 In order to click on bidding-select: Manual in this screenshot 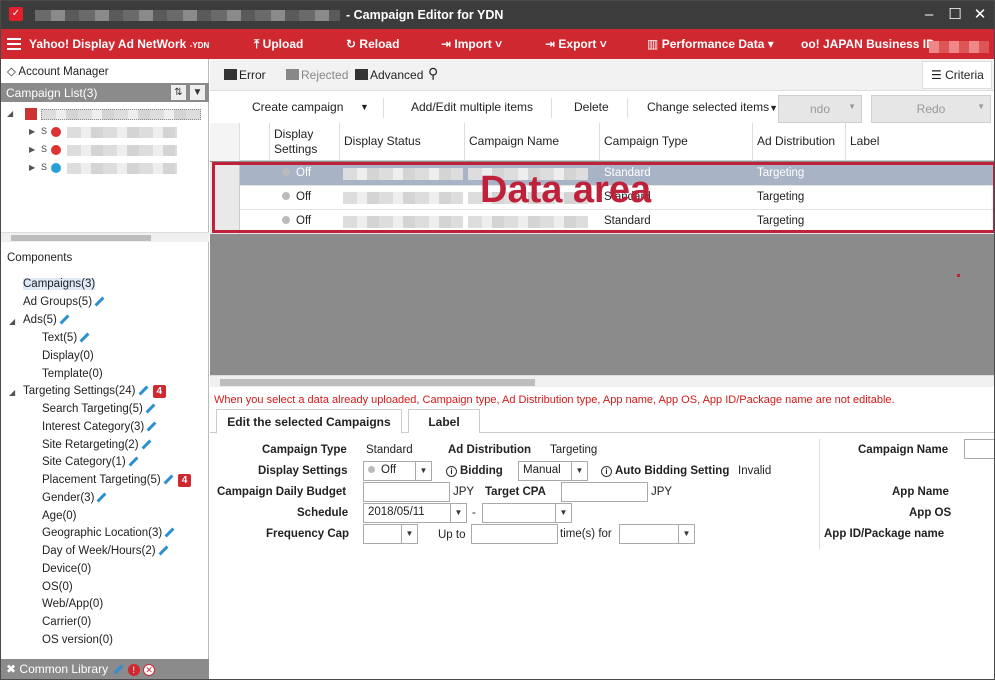, I will do `click(553, 471)`.